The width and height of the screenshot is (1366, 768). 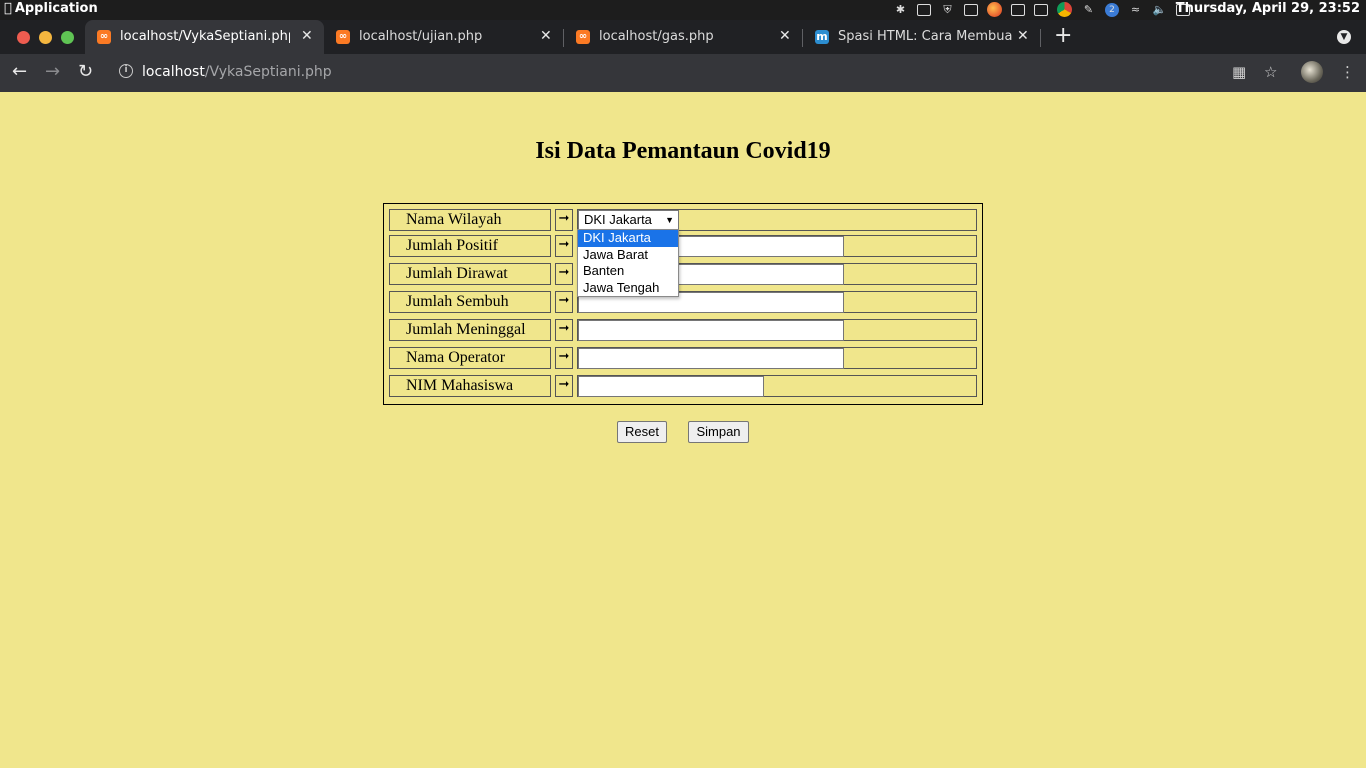 I want to click on bluetooth-icon: ✱, so click(x=900, y=9).